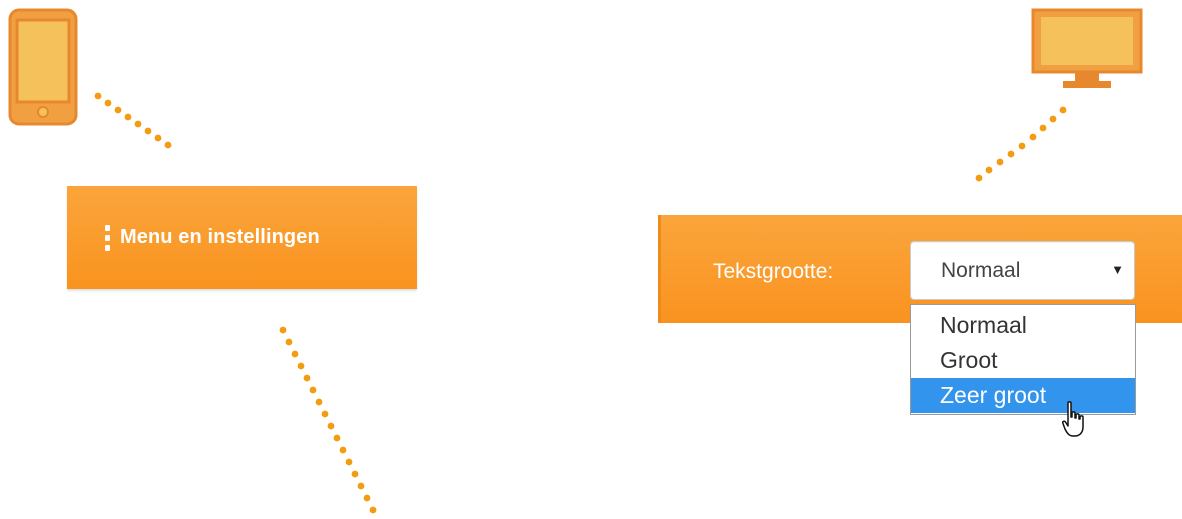 This screenshot has width=1182, height=519. I want to click on text-size-dropdown-list: Normaal Groot Zeer groot, so click(1023, 359).